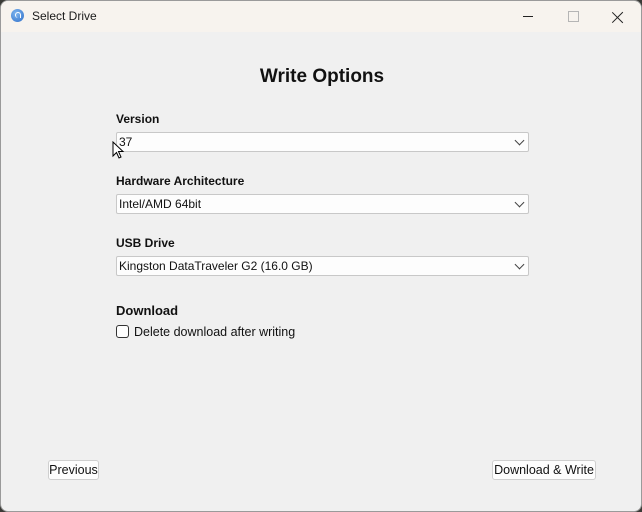  What do you see at coordinates (73, 470) in the screenshot?
I see `previous-button: Previous` at bounding box center [73, 470].